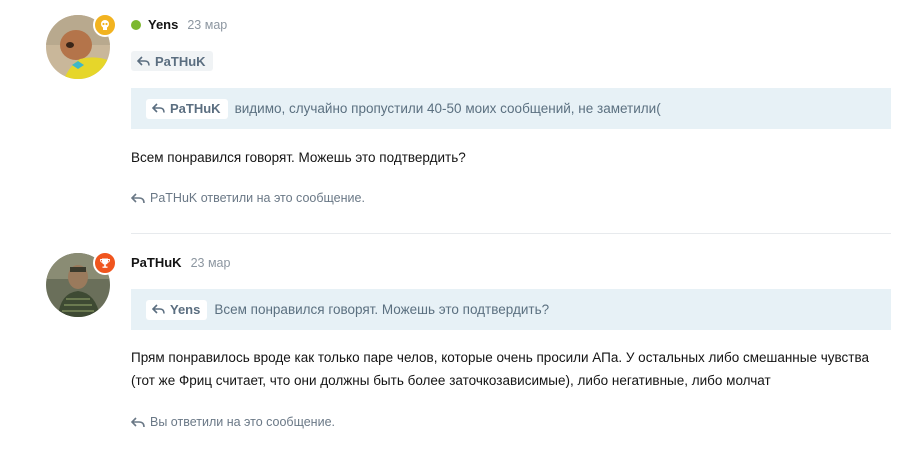  I want to click on replied-note: Вы ответили на это сообщение., so click(233, 422).